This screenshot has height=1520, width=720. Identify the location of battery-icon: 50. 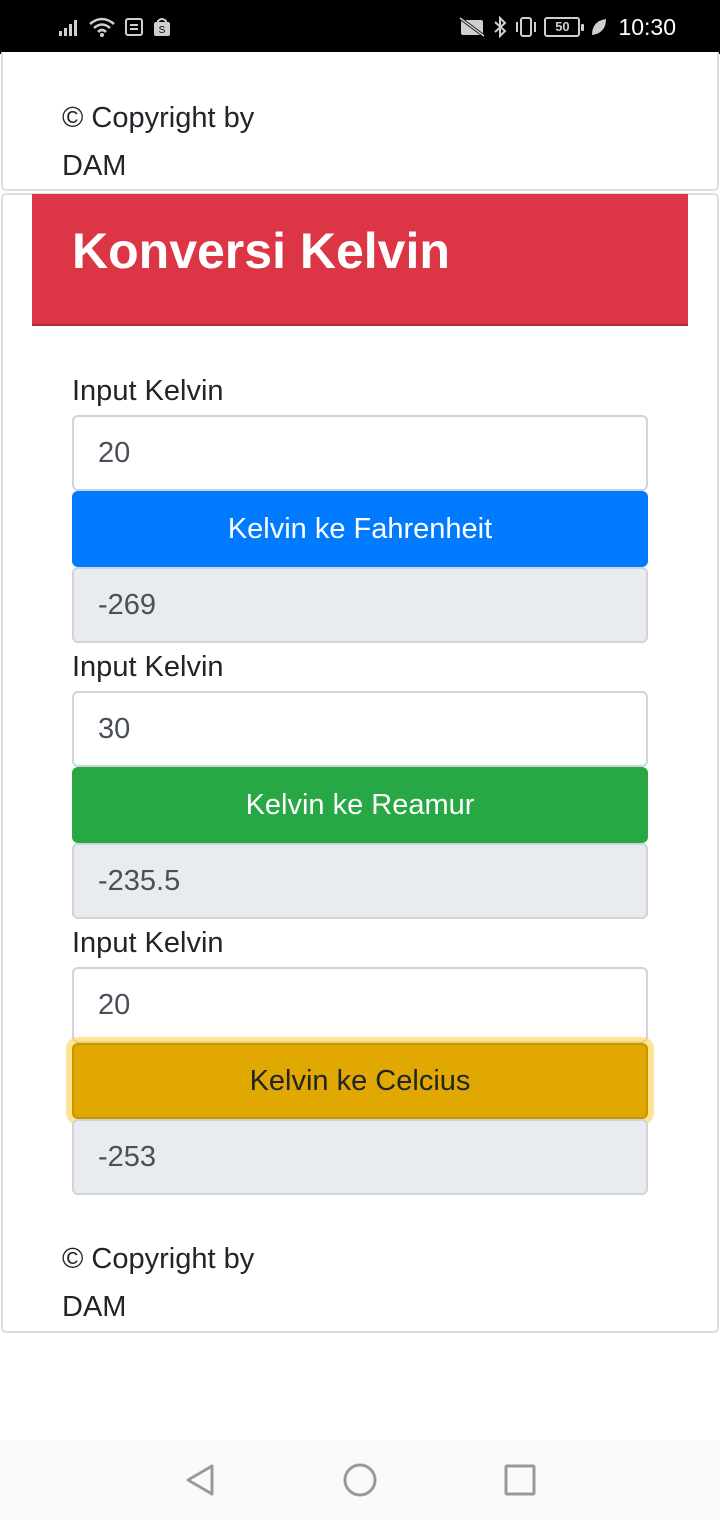
(564, 27).